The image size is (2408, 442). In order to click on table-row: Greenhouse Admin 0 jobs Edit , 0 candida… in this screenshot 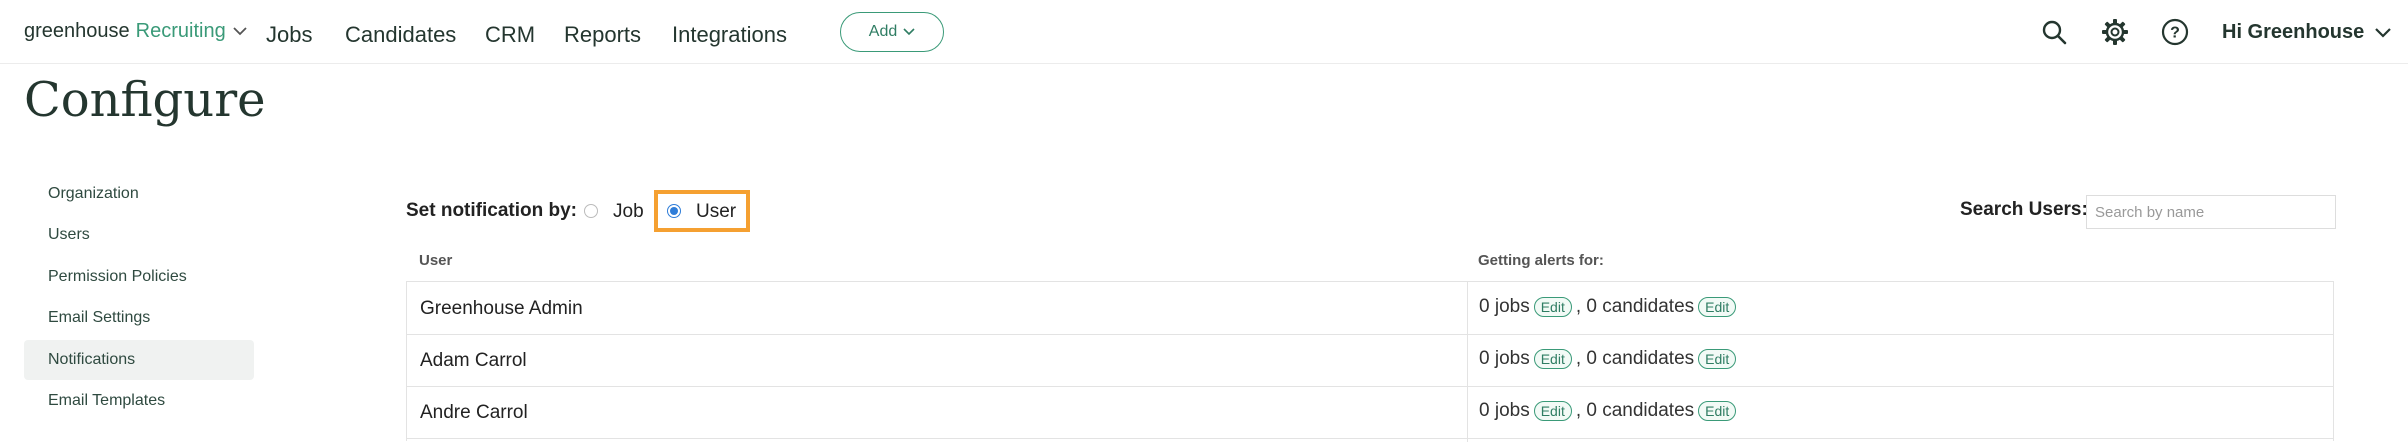, I will do `click(1370, 308)`.